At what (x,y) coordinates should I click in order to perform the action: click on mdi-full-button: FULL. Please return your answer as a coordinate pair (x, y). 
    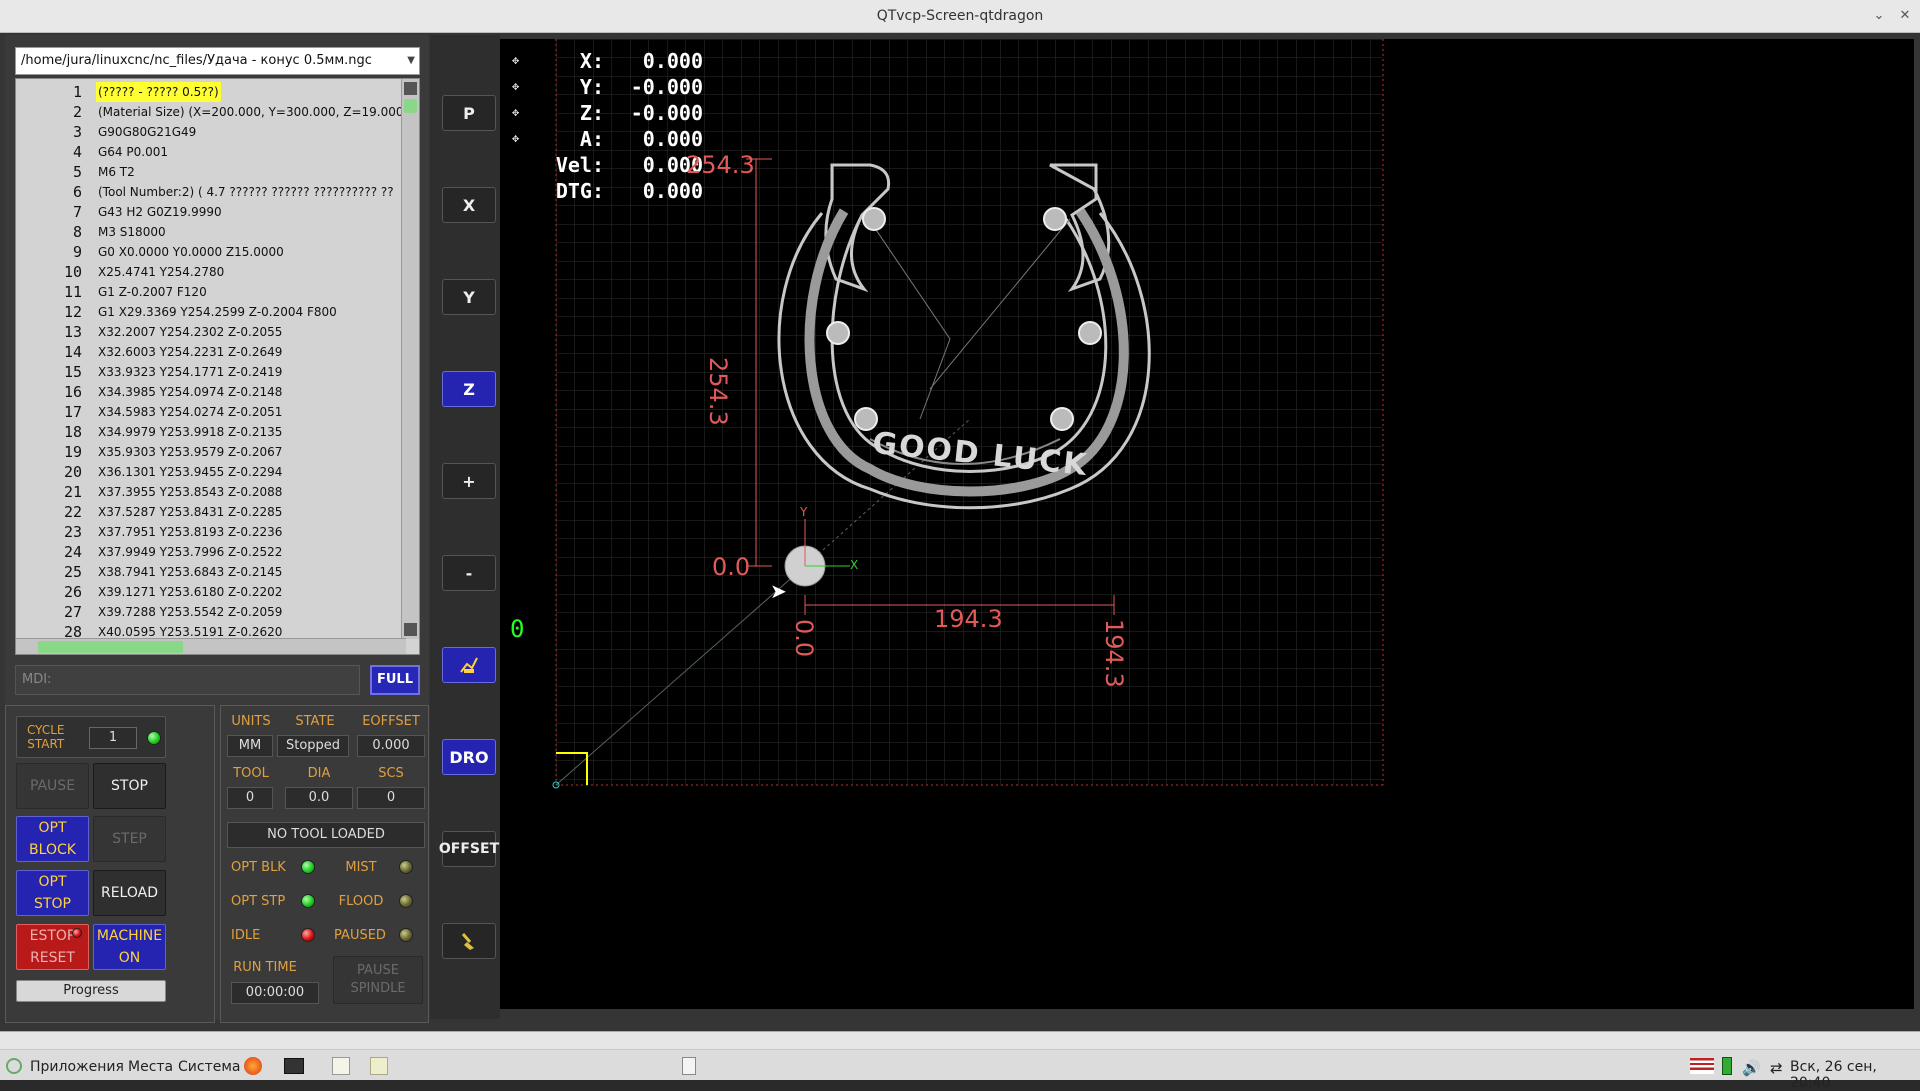
    Looking at the image, I should click on (395, 680).